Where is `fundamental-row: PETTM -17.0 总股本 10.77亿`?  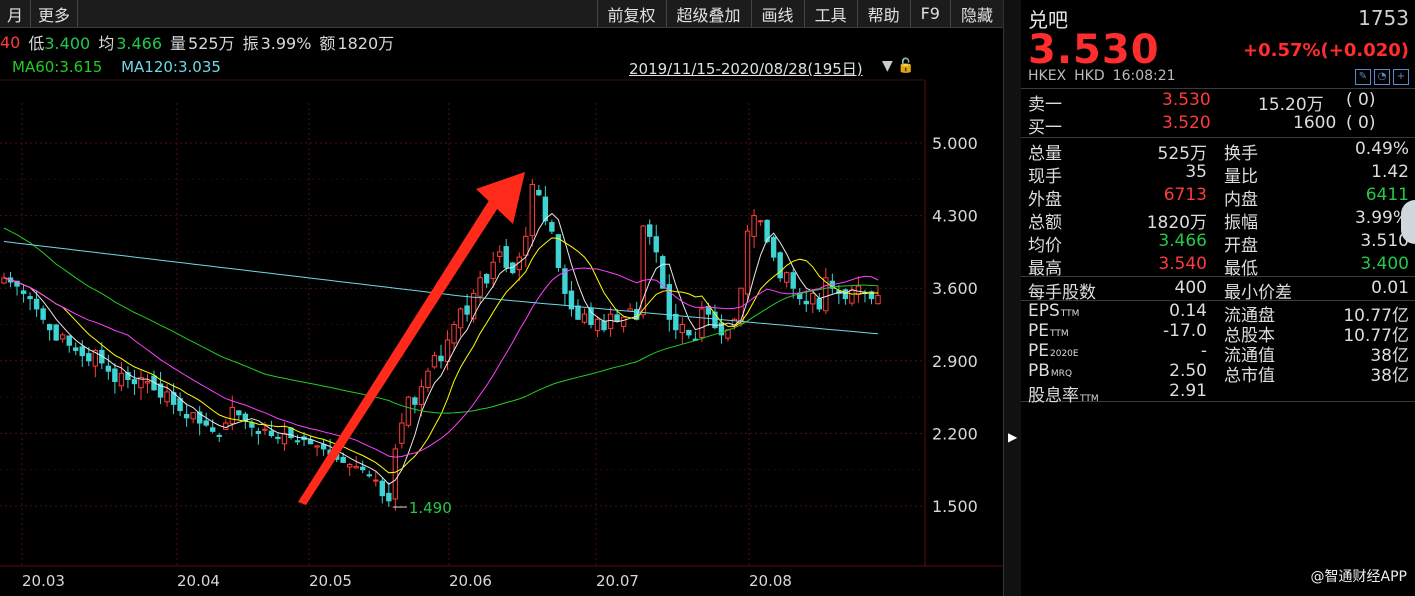 fundamental-row: PETTM -17.0 总股本 10.77亿 is located at coordinates (1218, 333).